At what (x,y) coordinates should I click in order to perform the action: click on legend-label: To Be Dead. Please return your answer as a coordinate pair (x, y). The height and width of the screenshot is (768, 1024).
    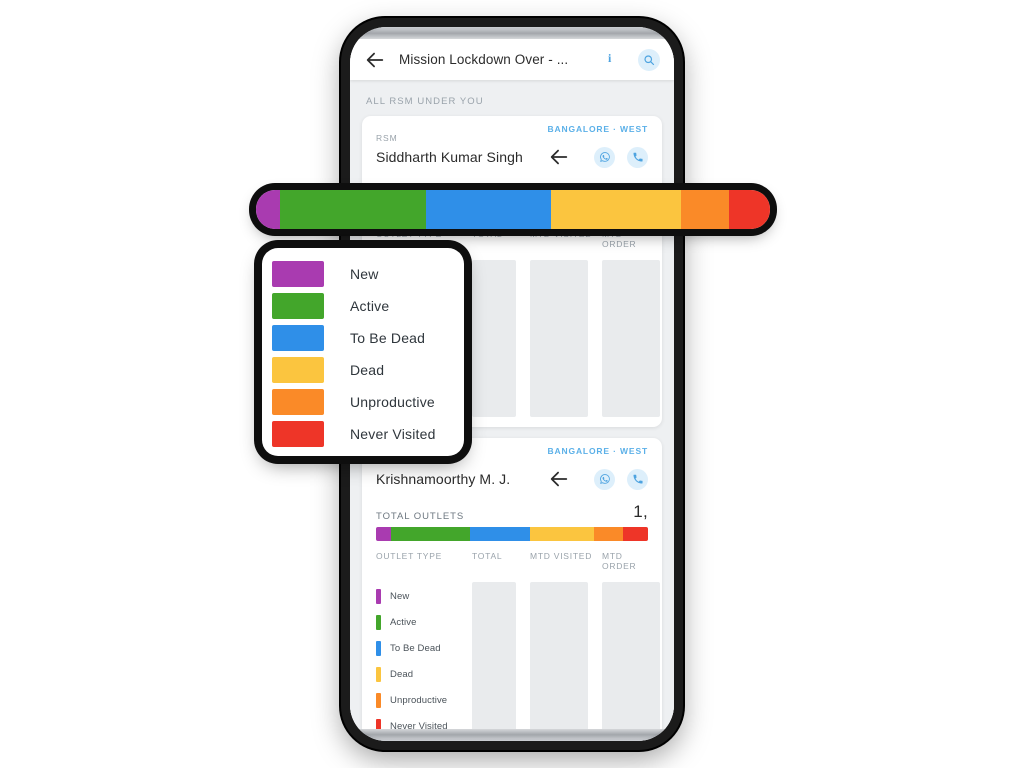
    Looking at the image, I should click on (415, 648).